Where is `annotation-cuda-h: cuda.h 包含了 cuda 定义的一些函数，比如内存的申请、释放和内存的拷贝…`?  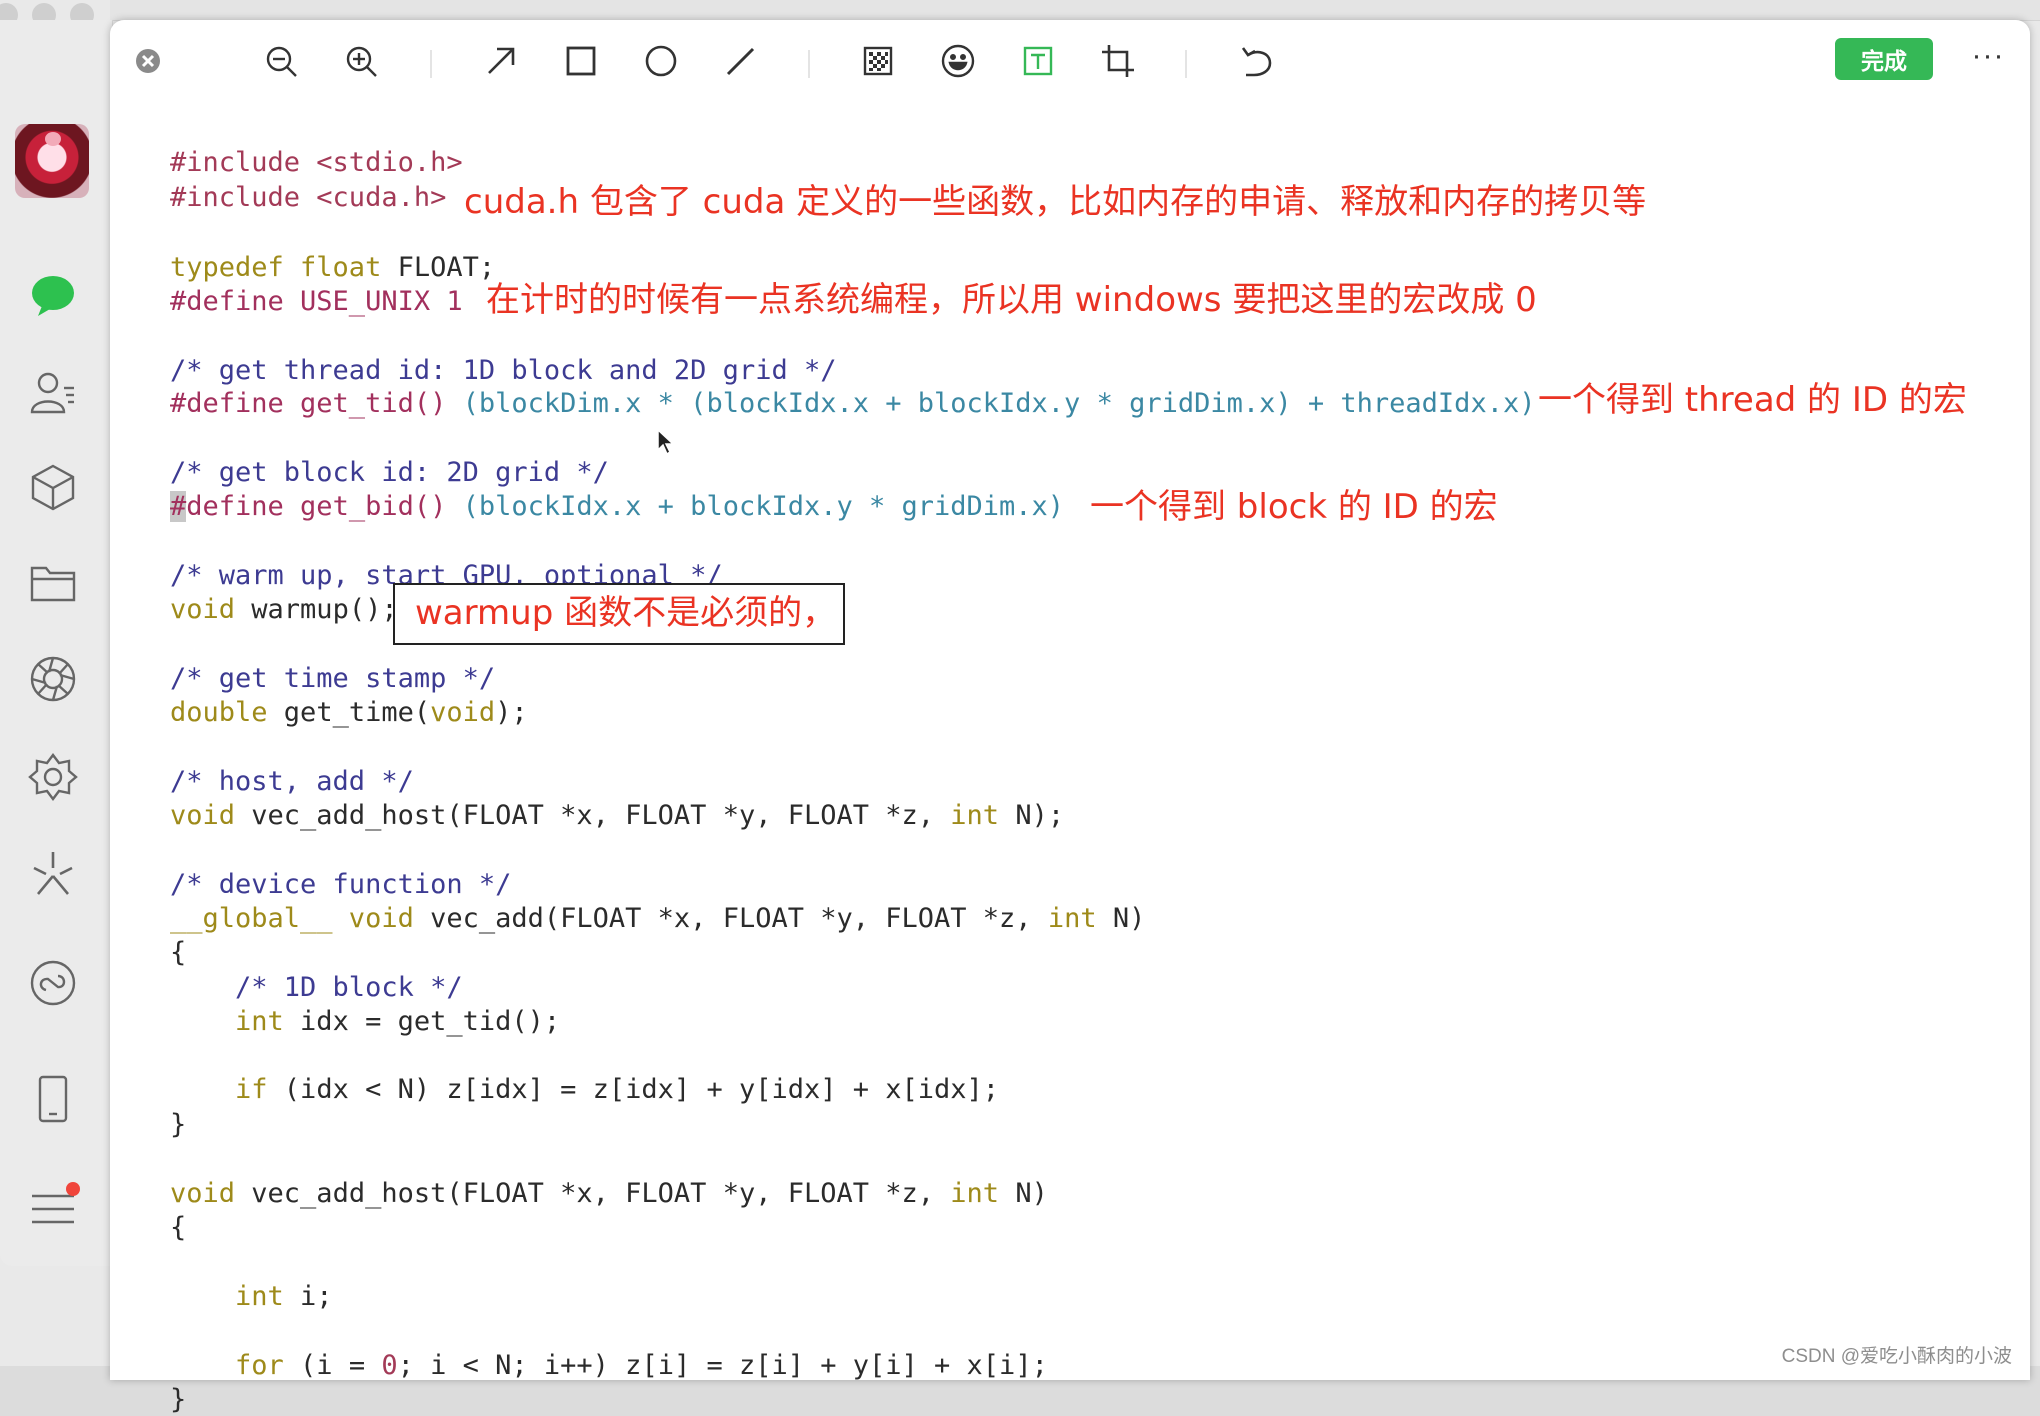 annotation-cuda-h: cuda.h 包含了 cuda 定义的一些函数，比如内存的申请、释放和内存的拷贝… is located at coordinates (1055, 202).